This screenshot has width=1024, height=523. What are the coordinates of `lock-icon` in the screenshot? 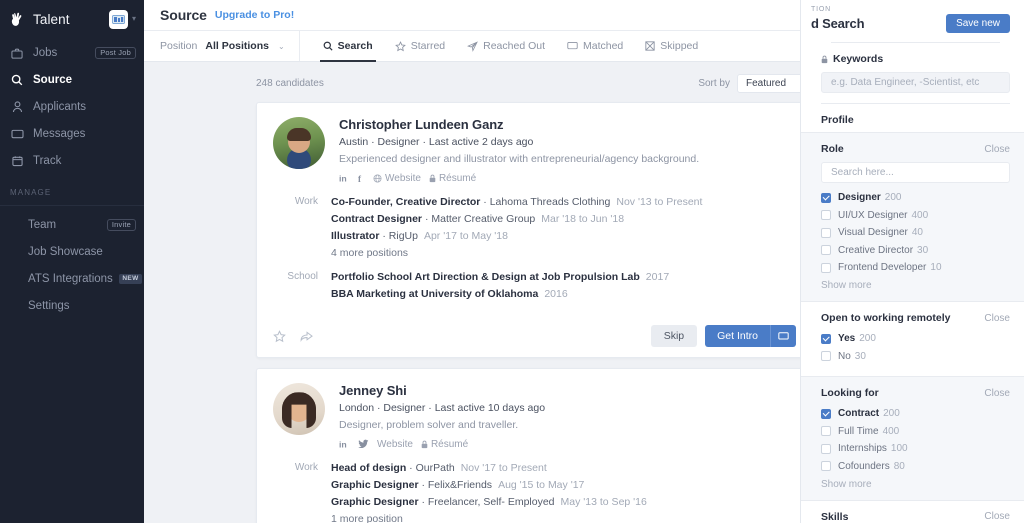 It's located at (432, 178).